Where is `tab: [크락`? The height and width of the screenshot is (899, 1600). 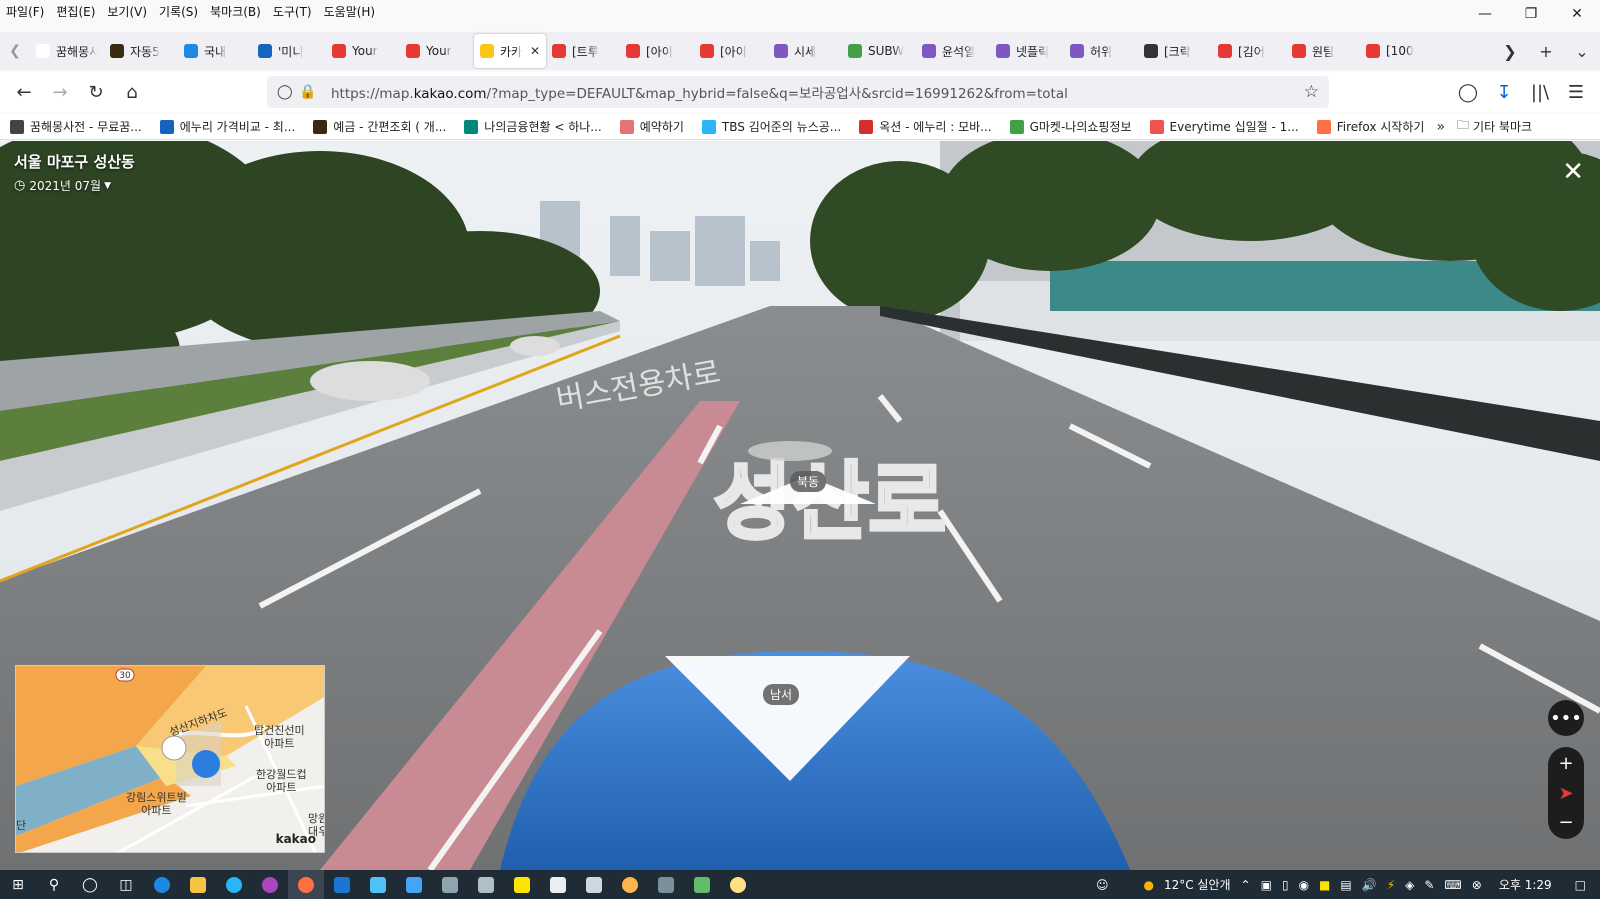
tab: [크락 is located at coordinates (1175, 51).